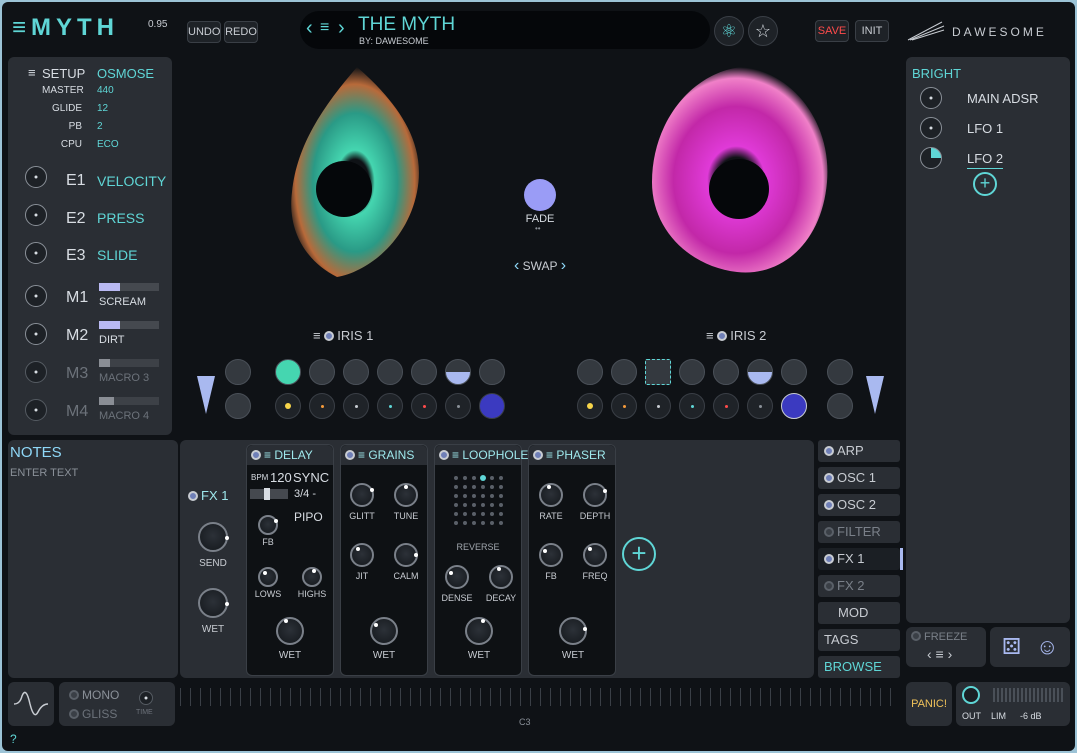 This screenshot has height=753, width=1077. Describe the element at coordinates (357, 172) in the screenshot. I see `iris1-visualizer` at that location.